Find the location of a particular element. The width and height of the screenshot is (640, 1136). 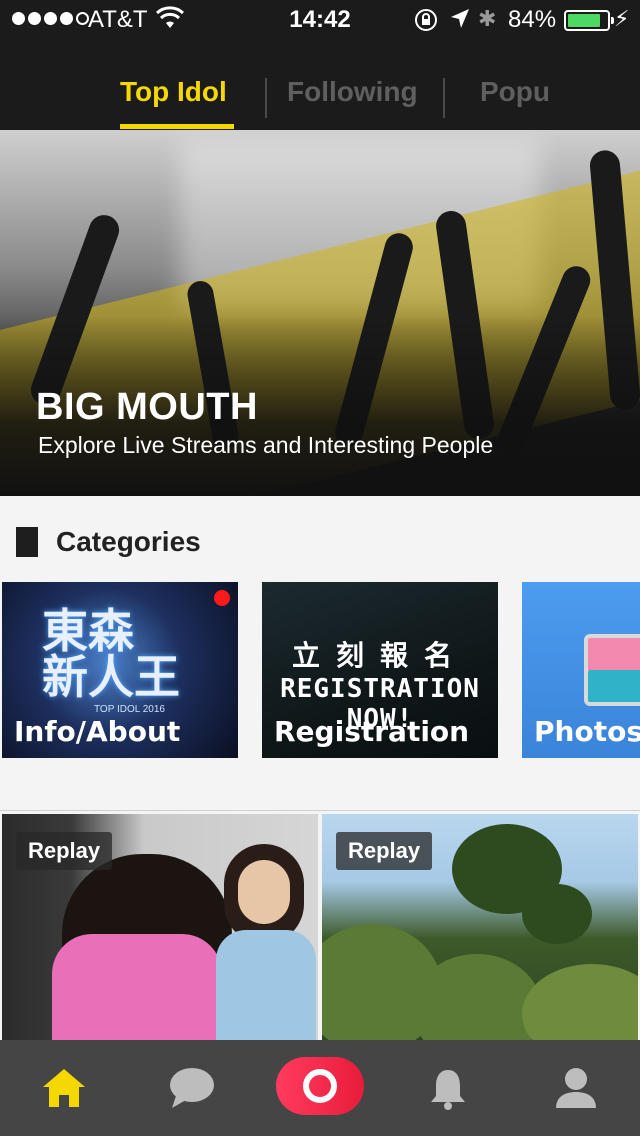

tab-top-idol: Top Idol is located at coordinates (173, 92).